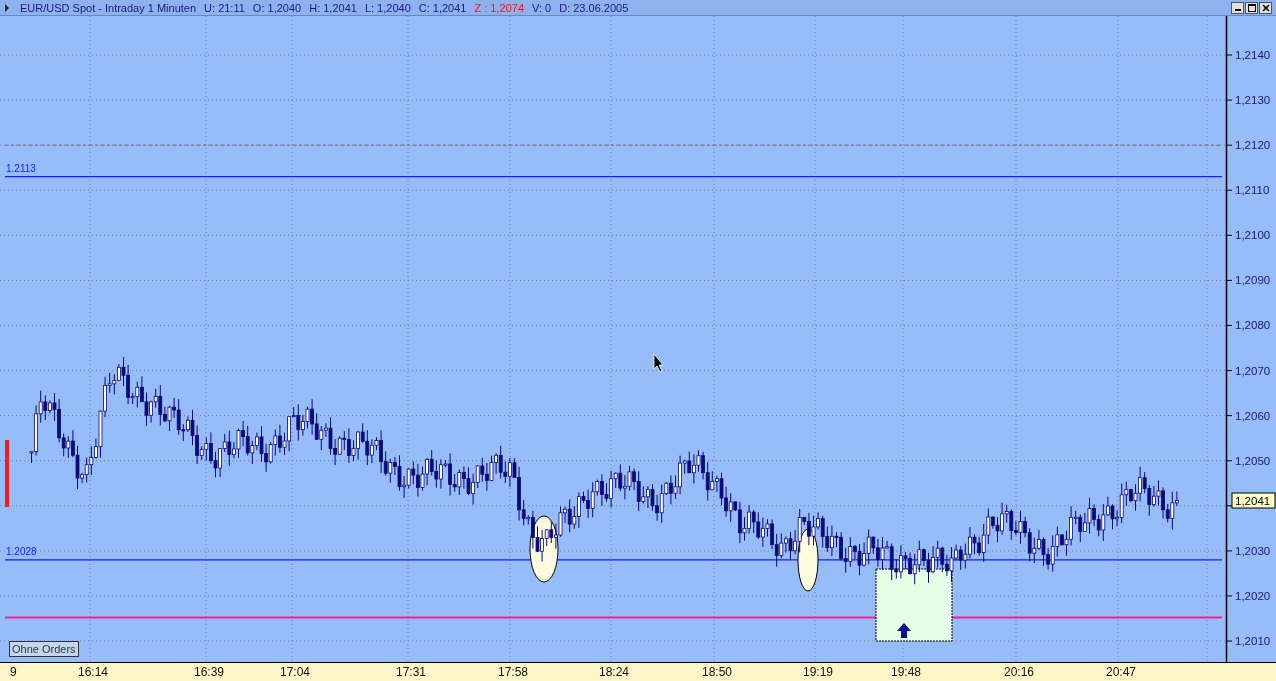  Describe the element at coordinates (1253, 100) in the screenshot. I see `price-label: 1,2130` at that location.